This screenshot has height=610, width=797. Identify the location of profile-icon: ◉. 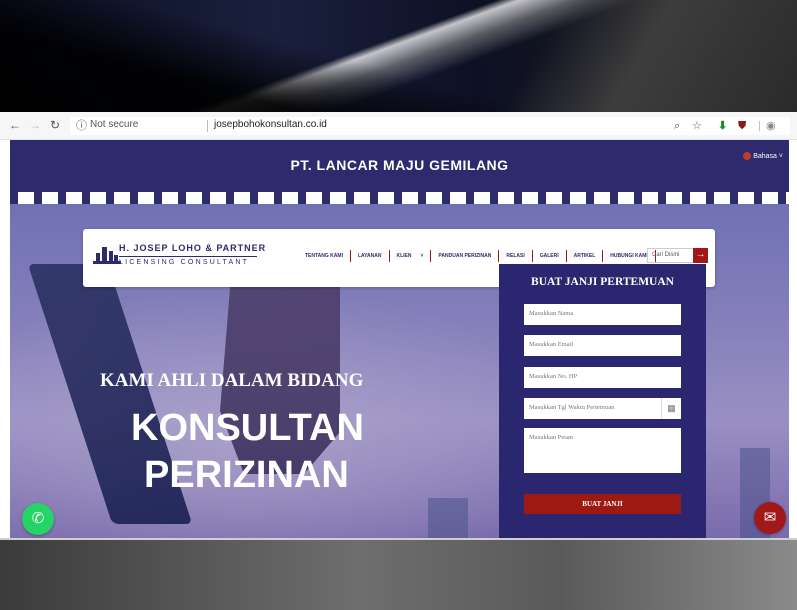
(771, 126).